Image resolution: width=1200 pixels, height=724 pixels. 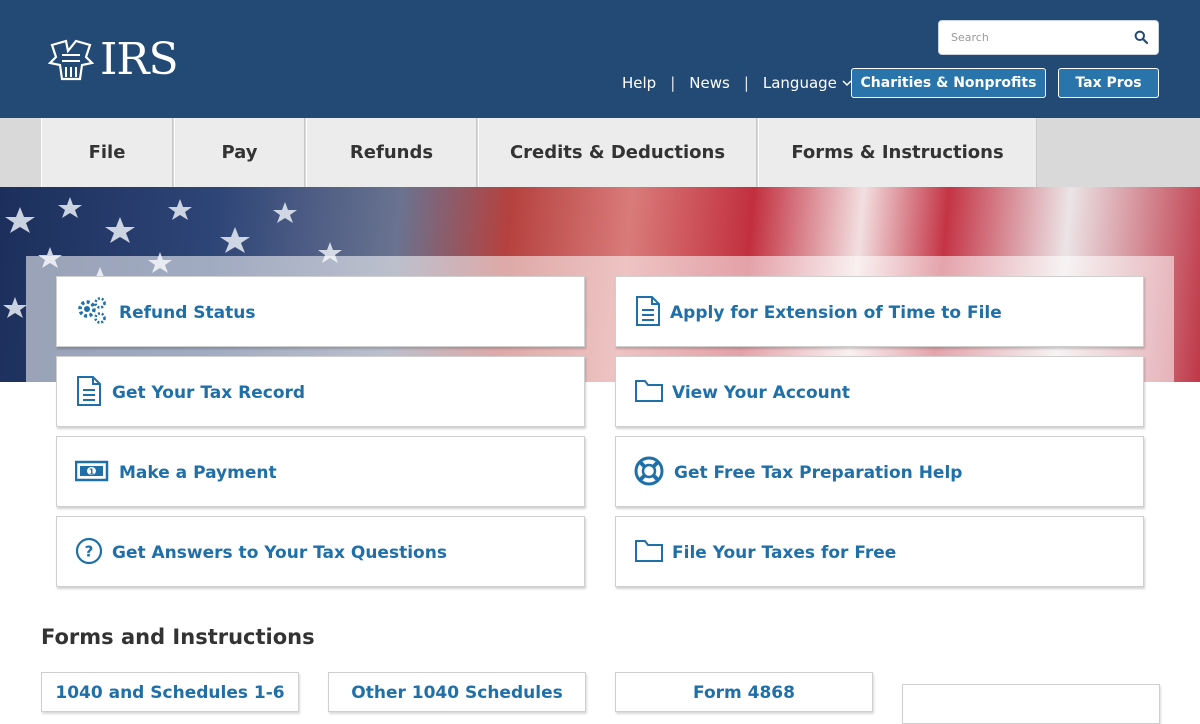 I want to click on language-dropdown: Language, so click(x=807, y=83).